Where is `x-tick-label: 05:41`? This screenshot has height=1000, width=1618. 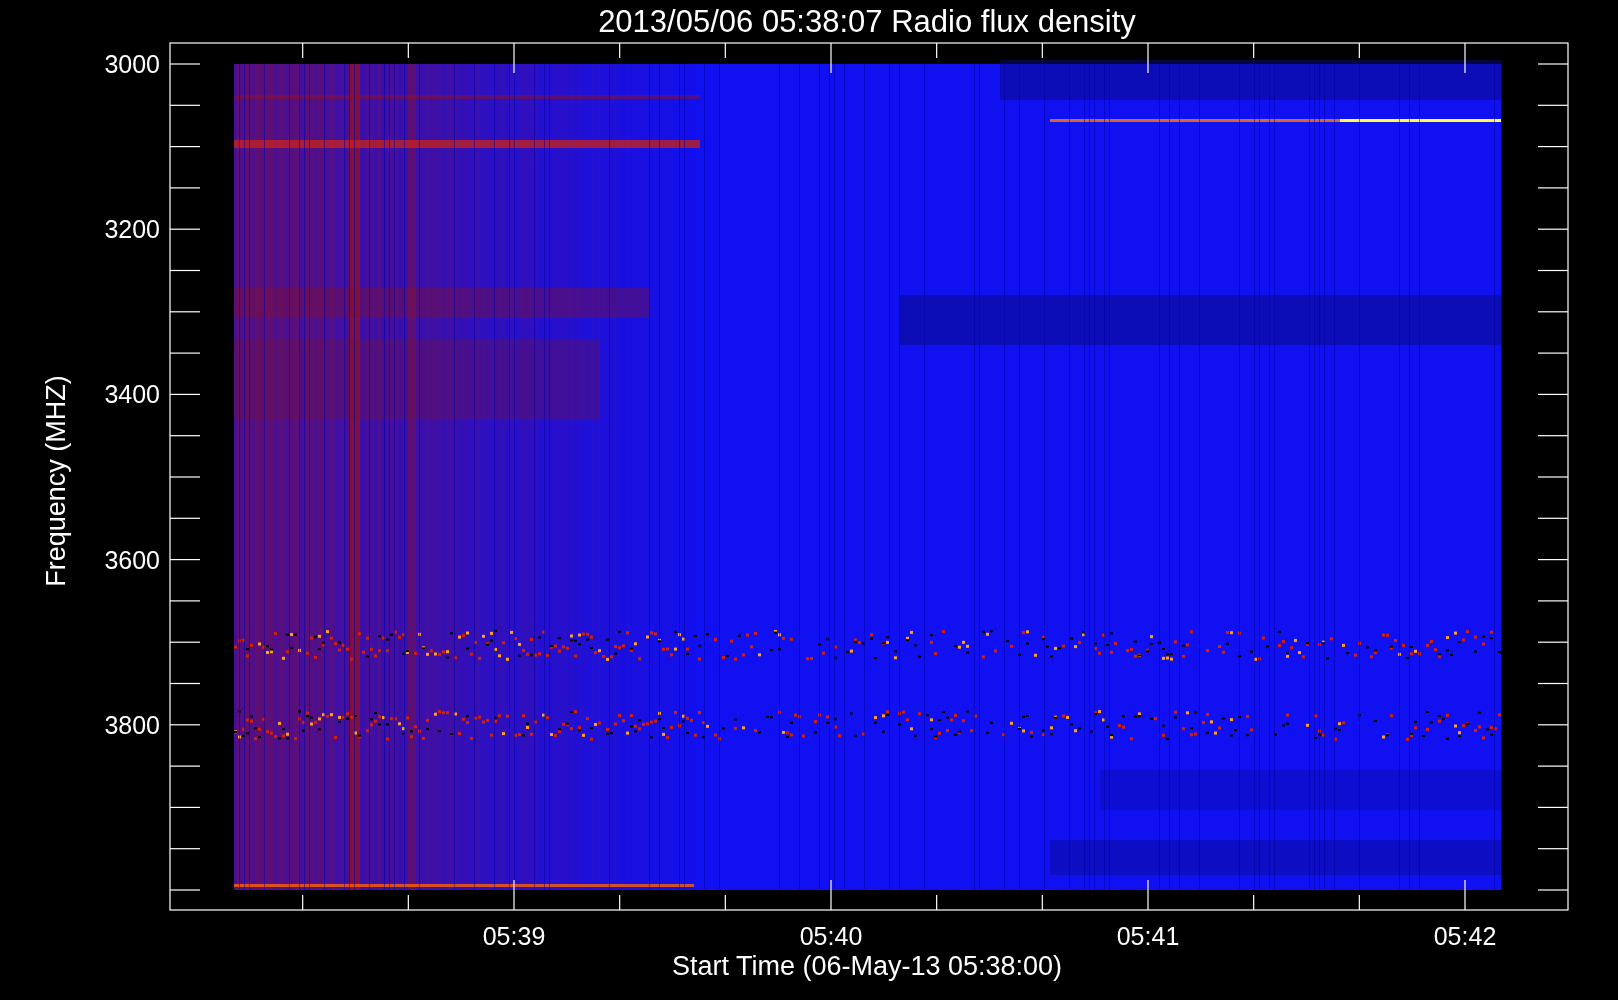 x-tick-label: 05:41 is located at coordinates (1148, 936).